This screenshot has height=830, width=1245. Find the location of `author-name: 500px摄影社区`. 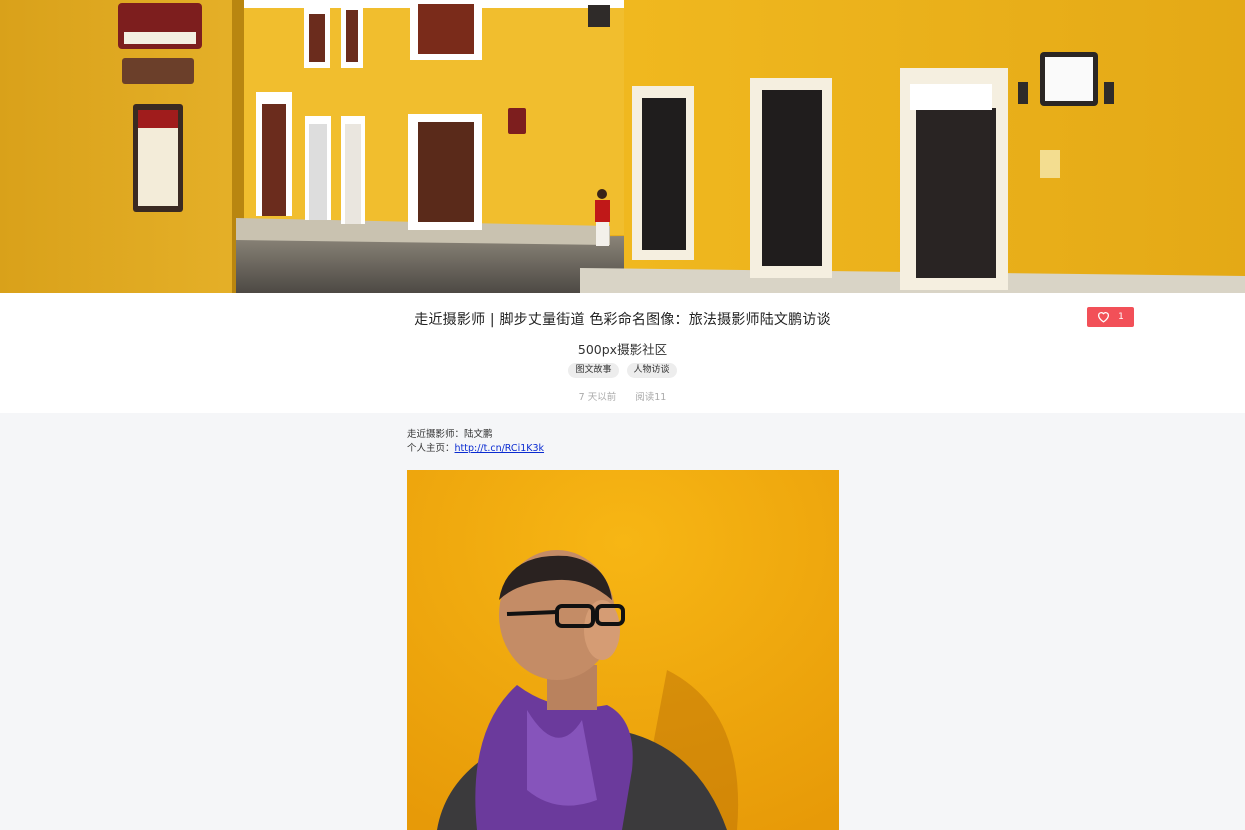

author-name: 500px摄影社区 is located at coordinates (622, 348).